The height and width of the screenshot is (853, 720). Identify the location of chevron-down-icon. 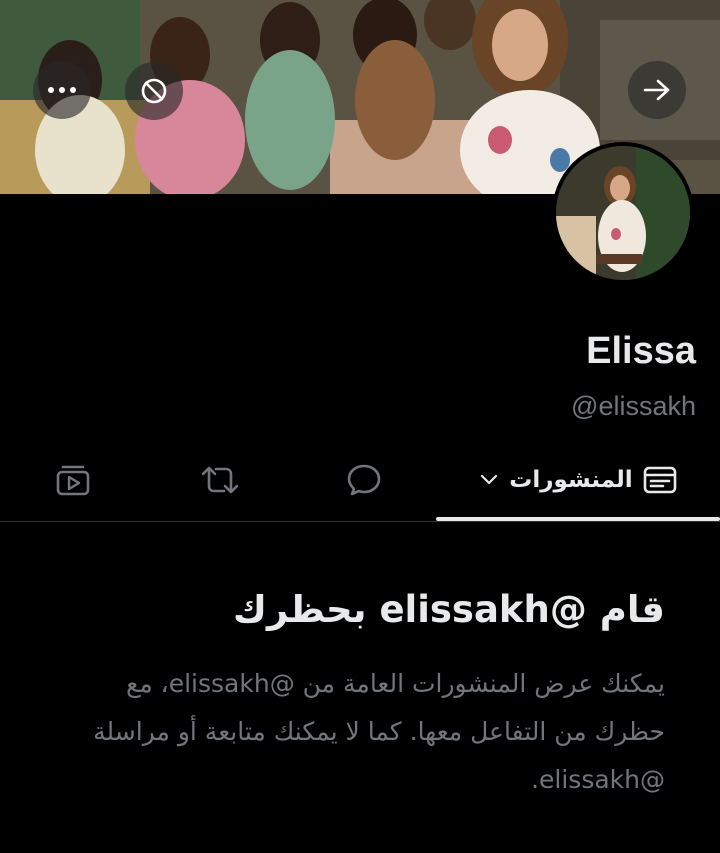
(489, 480).